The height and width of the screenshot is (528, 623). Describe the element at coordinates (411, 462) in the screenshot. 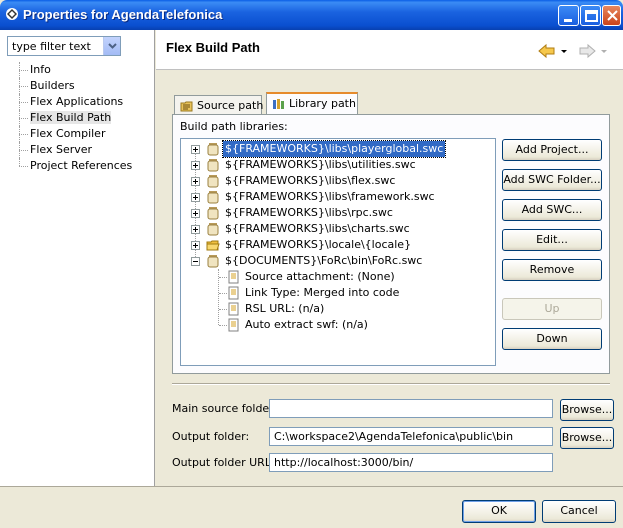

I see `output-folder-url-input: http://localhost:3000/bin/` at that location.